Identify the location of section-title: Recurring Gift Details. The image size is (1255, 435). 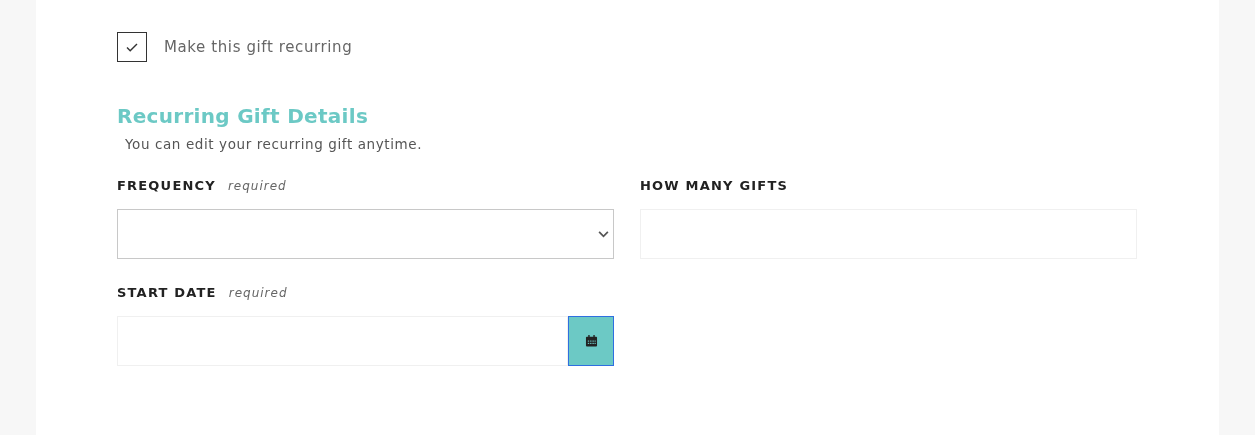
(243, 116).